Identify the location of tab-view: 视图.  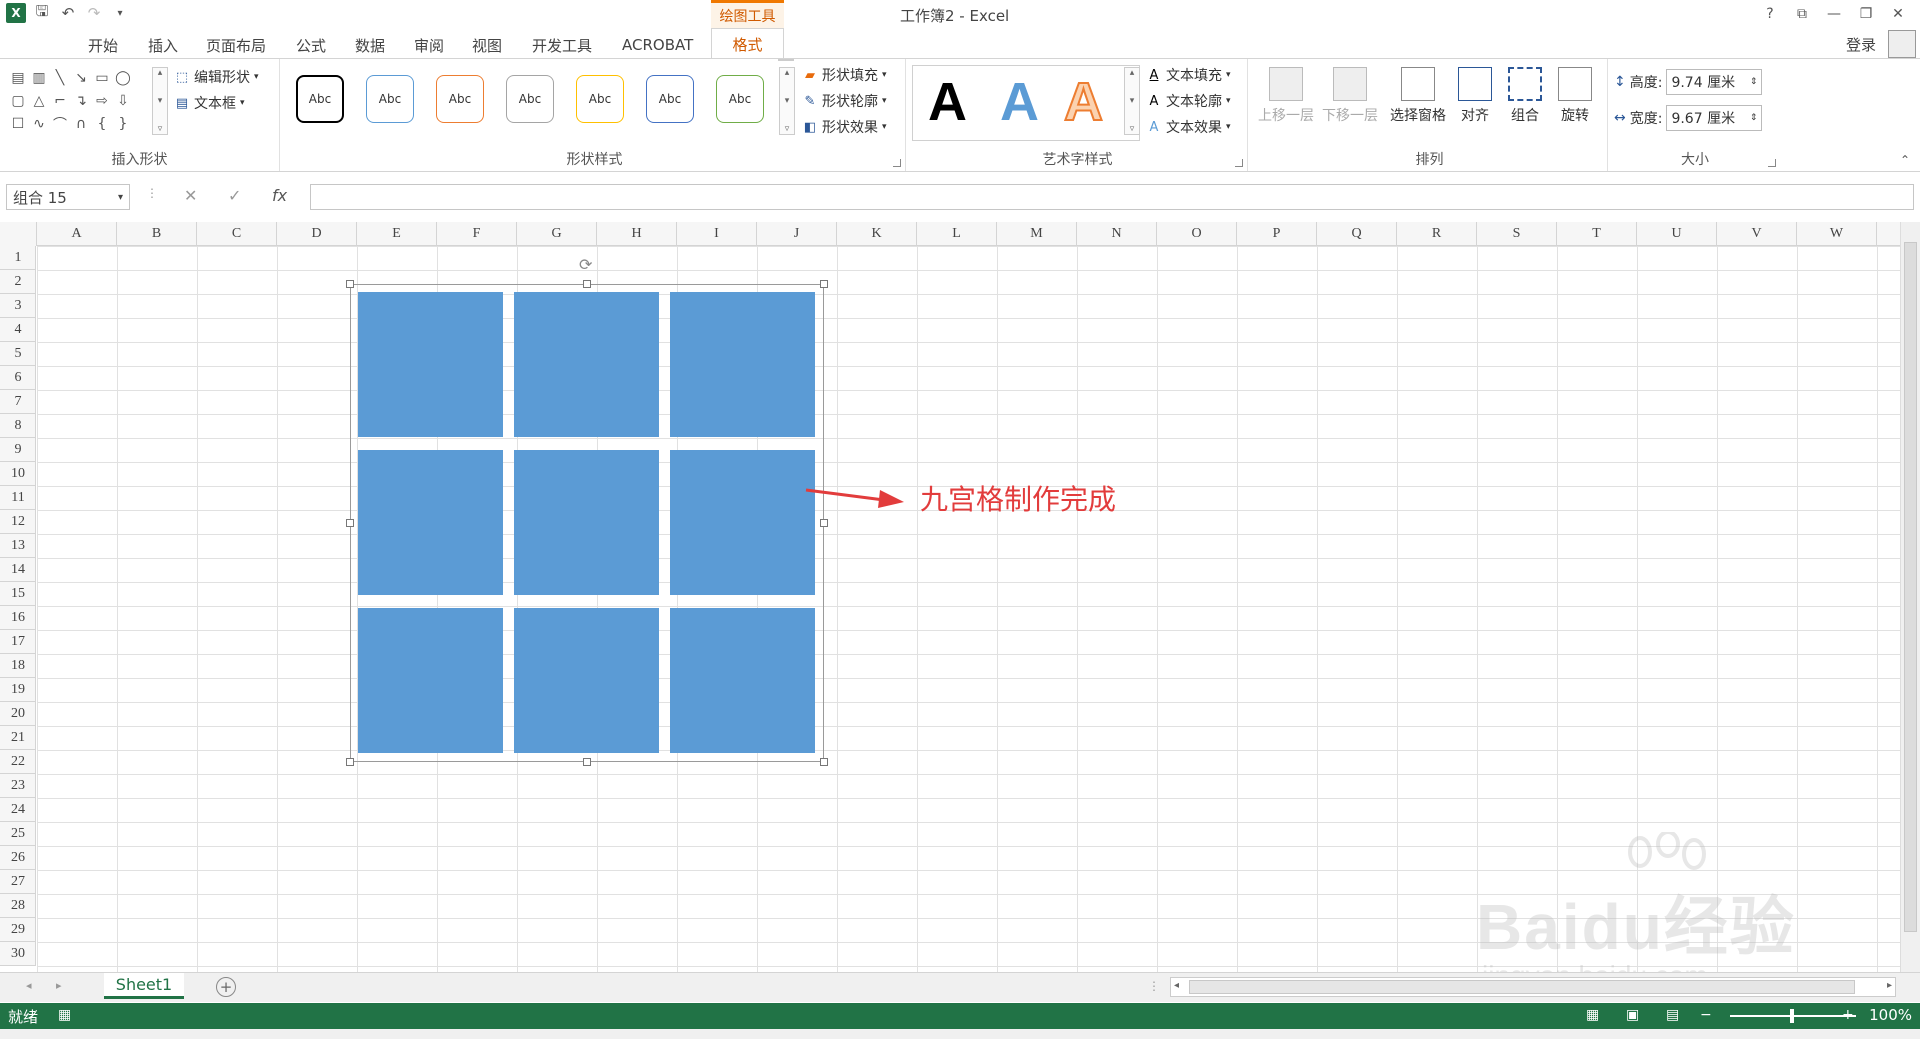
(487, 45).